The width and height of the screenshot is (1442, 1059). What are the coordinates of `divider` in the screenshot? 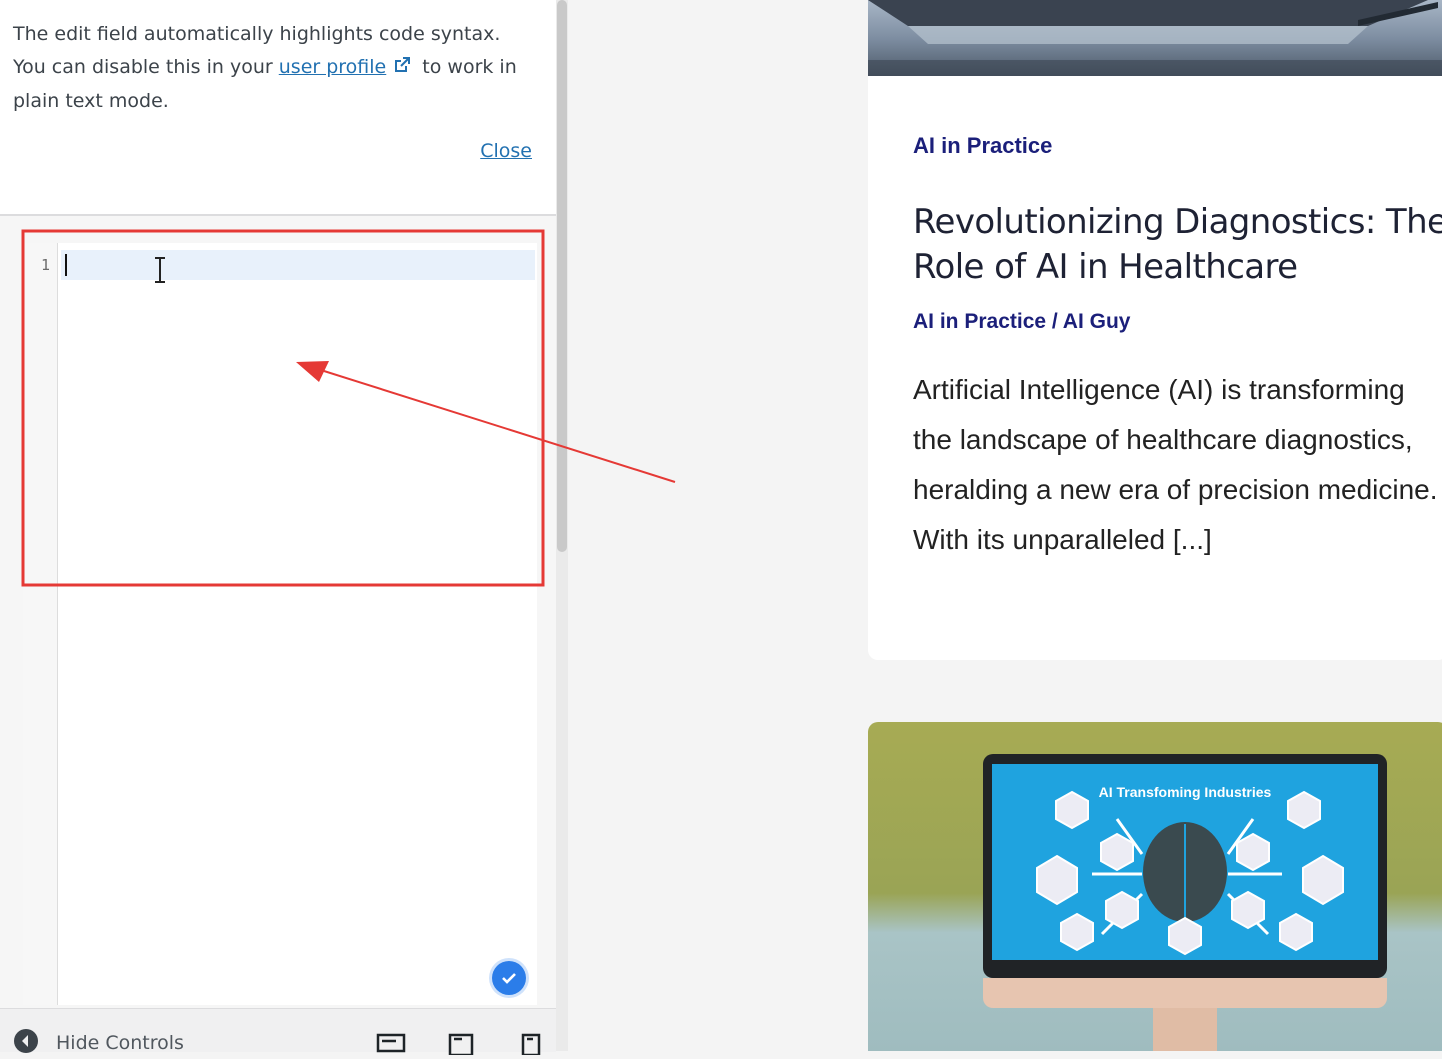 It's located at (278, 215).